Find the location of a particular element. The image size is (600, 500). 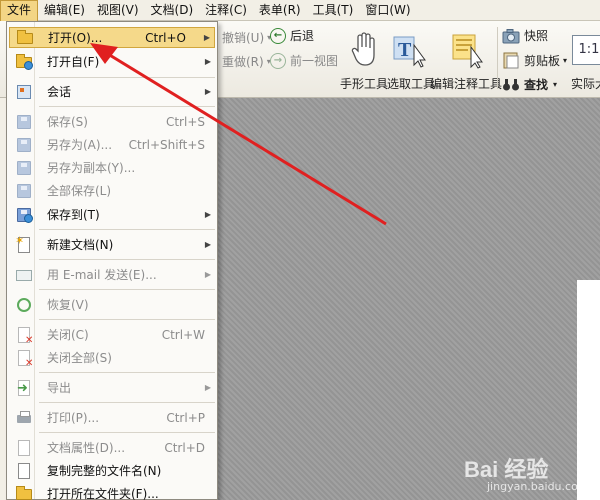

edit-annotation-icon is located at coordinates (467, 51).